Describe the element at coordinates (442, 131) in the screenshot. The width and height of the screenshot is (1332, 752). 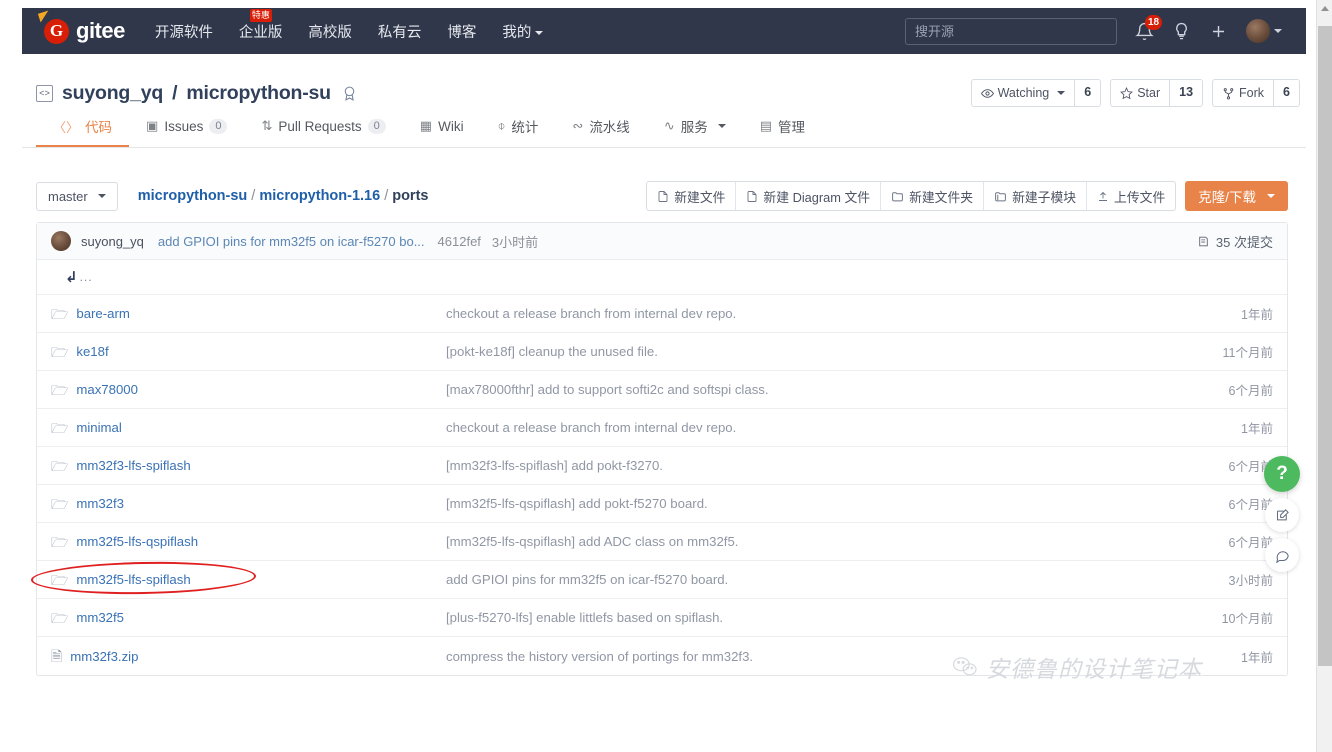
I see `tab-wiki: ▦ Wiki` at that location.